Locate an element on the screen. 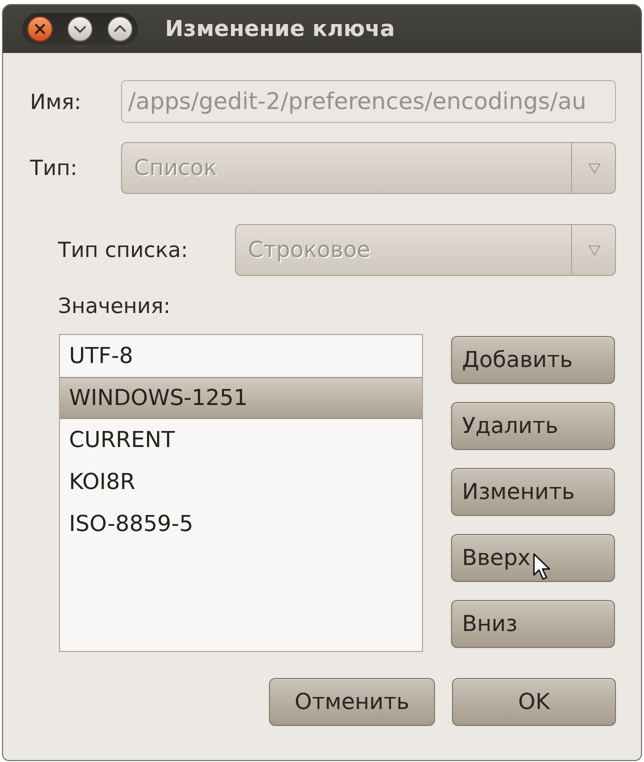 This screenshot has height=762, width=644. list-action-button: Вверх is located at coordinates (533, 558).